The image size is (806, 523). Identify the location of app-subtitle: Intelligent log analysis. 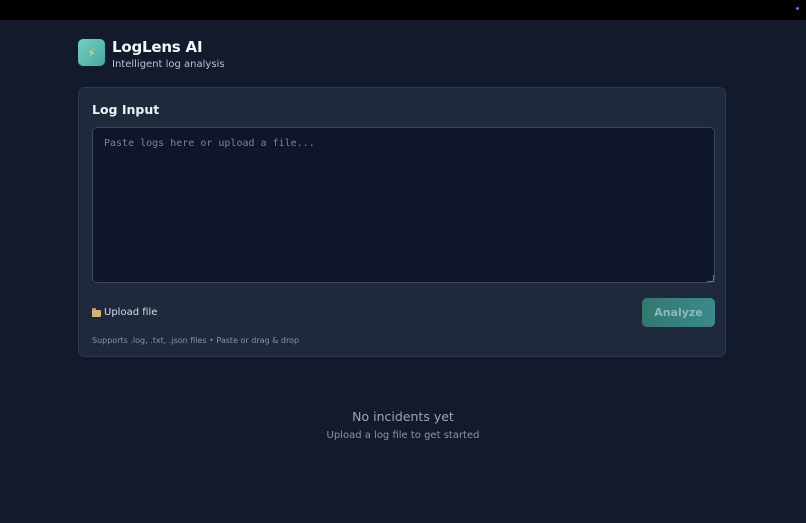
(168, 64).